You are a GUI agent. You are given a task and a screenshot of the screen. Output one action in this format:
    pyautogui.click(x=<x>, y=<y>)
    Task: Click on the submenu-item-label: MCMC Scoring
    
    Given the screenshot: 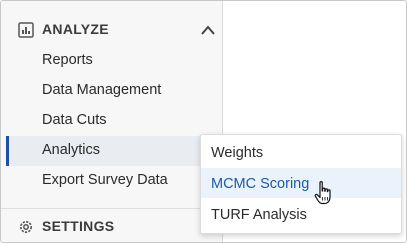 What is the action you would take?
    pyautogui.click(x=260, y=184)
    